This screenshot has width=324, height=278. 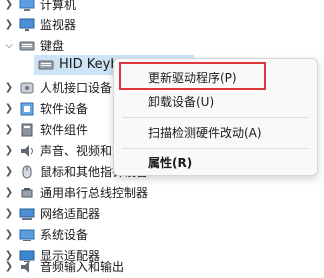 What do you see at coordinates (170, 163) in the screenshot?
I see `menu-item-properties: 属性(R)` at bounding box center [170, 163].